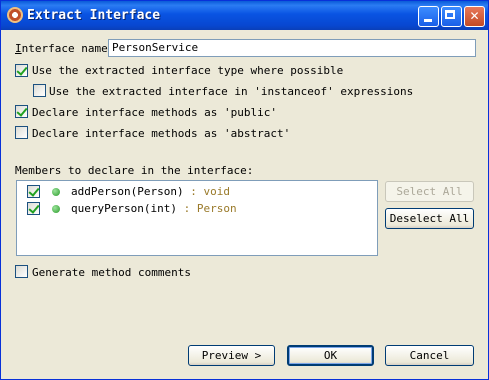  I want to click on interface-name-label: Interface name:, so click(65, 48).